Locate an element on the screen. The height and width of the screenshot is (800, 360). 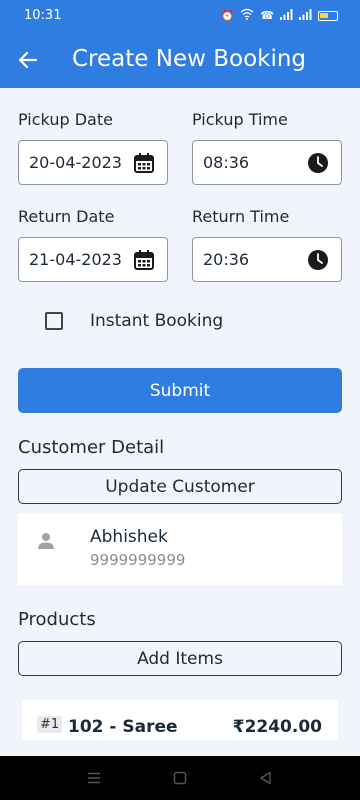
home-icon is located at coordinates (180, 778).